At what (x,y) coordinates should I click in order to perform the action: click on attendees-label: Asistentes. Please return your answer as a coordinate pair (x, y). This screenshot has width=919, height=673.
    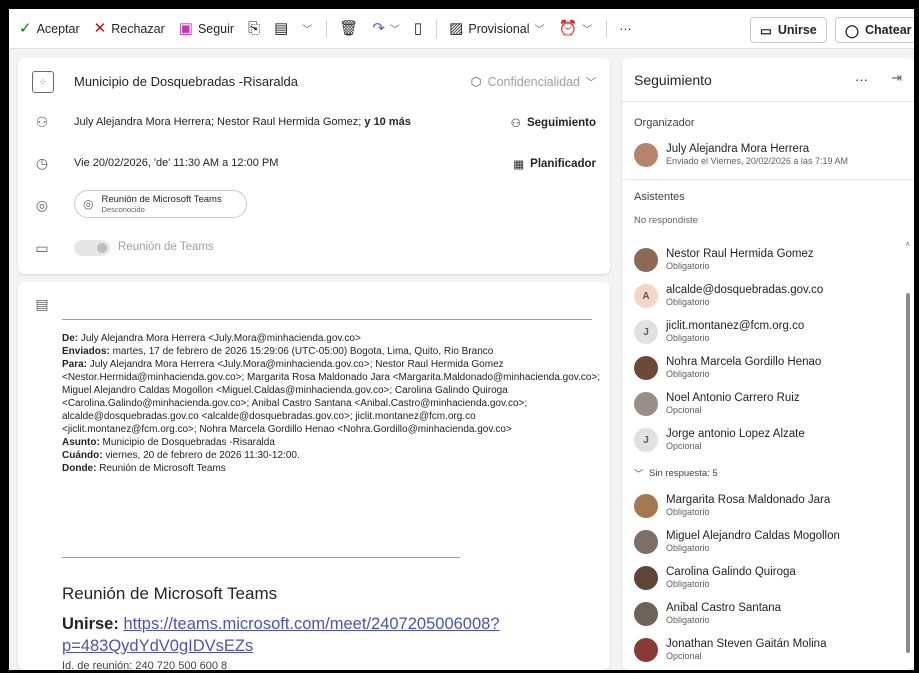
    Looking at the image, I should click on (659, 197).